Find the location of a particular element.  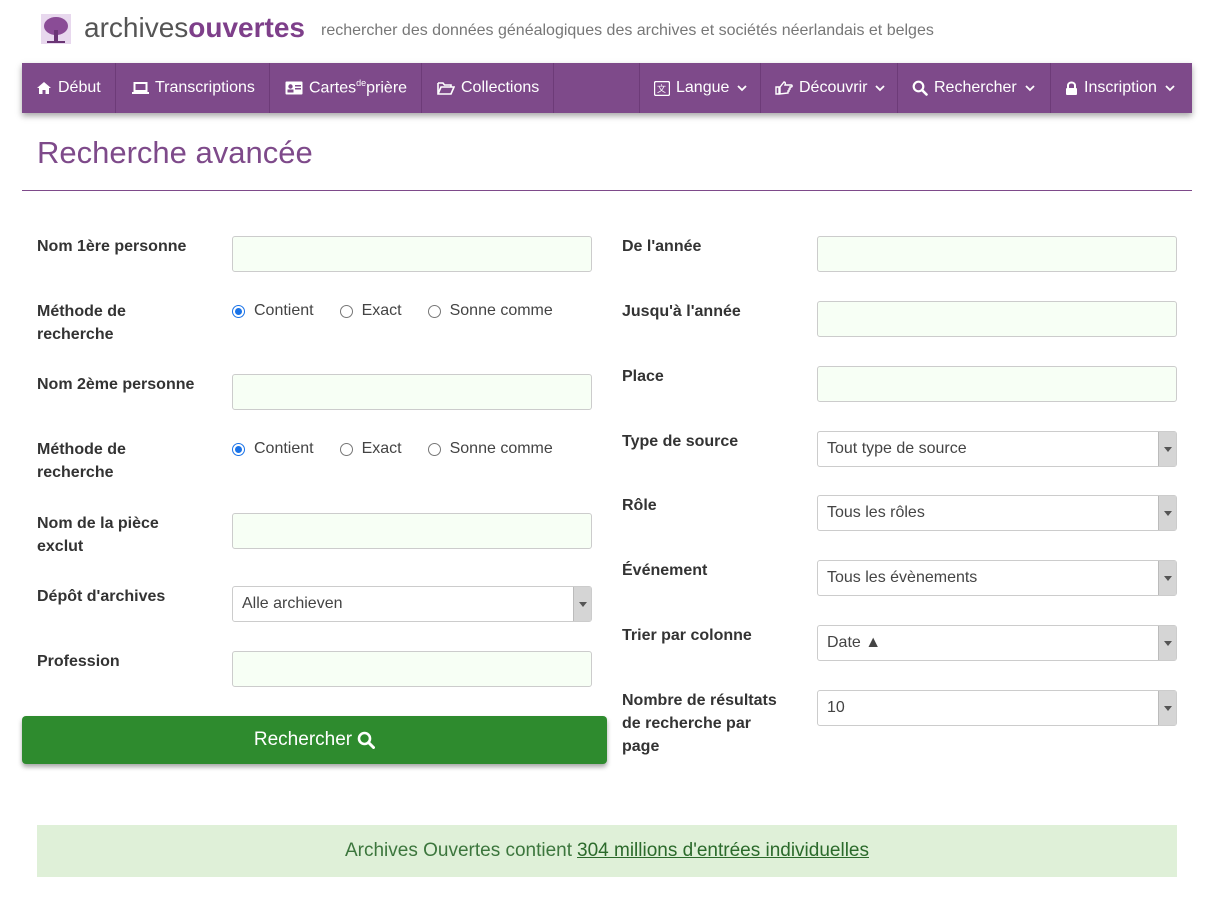

submit-search-button: Rechercher is located at coordinates (314, 740).